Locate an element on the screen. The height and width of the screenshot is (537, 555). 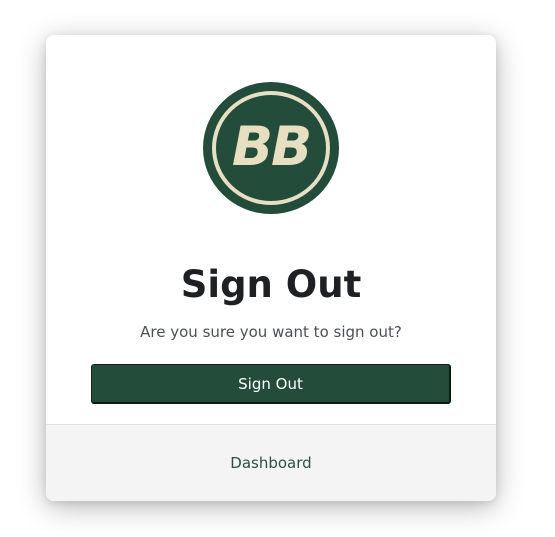
confirmation-message: Are you sure you want to sign out? is located at coordinates (271, 332).